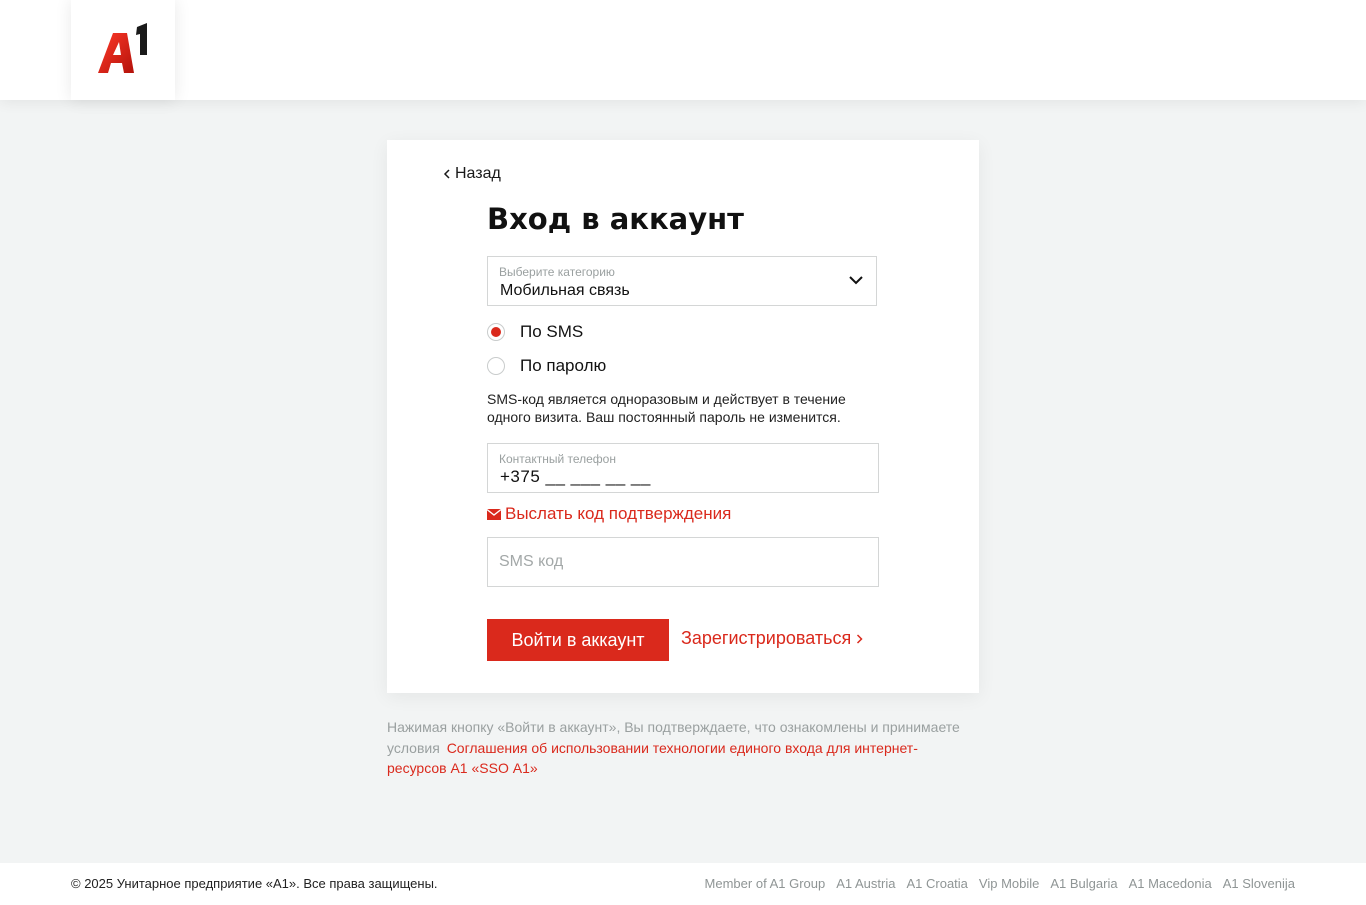 The height and width of the screenshot is (905, 1366). What do you see at coordinates (1259, 883) in the screenshot?
I see `footer-link-a1-slovenija: A1 Slovenija` at bounding box center [1259, 883].